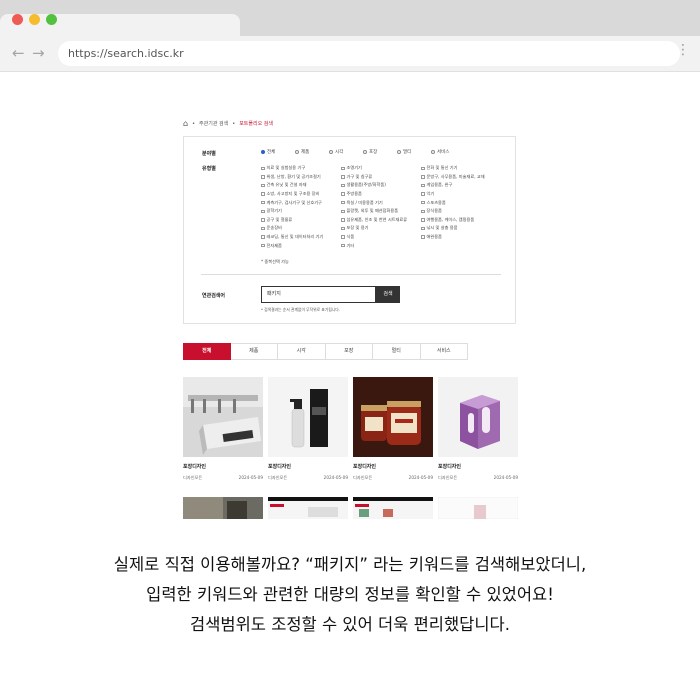 This screenshot has width=700, height=700. Describe the element at coordinates (466, 237) in the screenshot. I see `type-checkbox-item: 애완용품` at that location.